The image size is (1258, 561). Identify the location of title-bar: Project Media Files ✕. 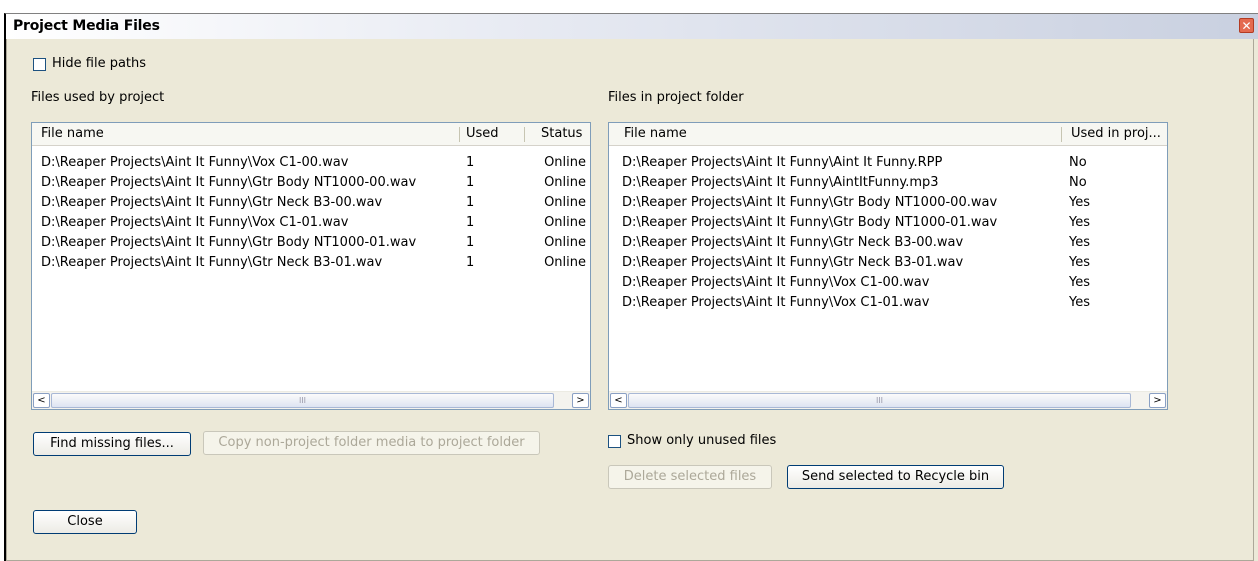
(632, 26).